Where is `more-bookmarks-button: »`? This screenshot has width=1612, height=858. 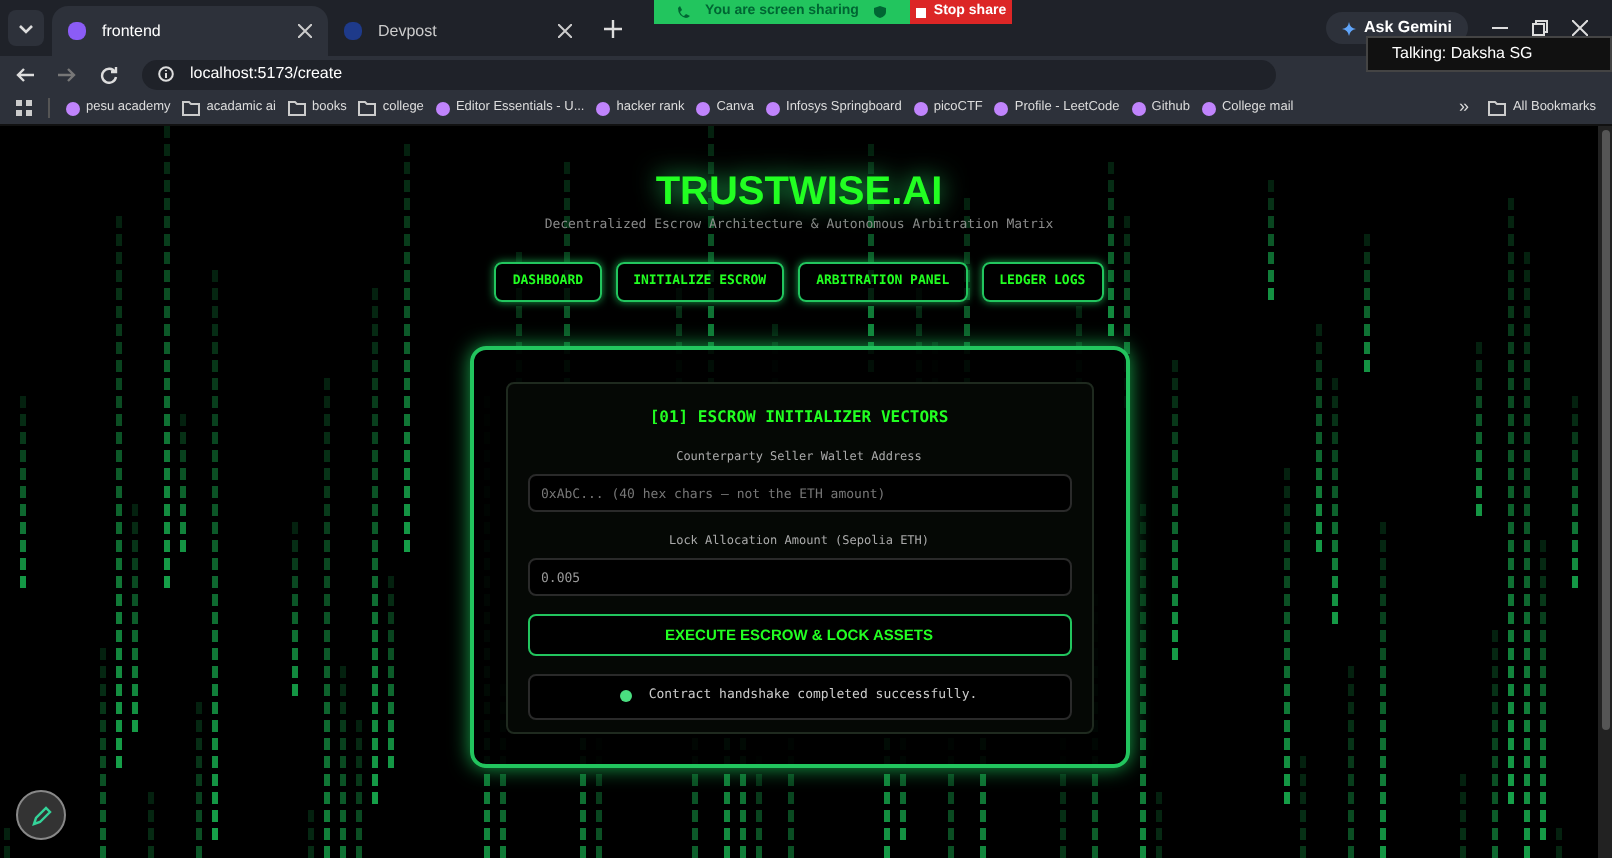 more-bookmarks-button: » is located at coordinates (1463, 108).